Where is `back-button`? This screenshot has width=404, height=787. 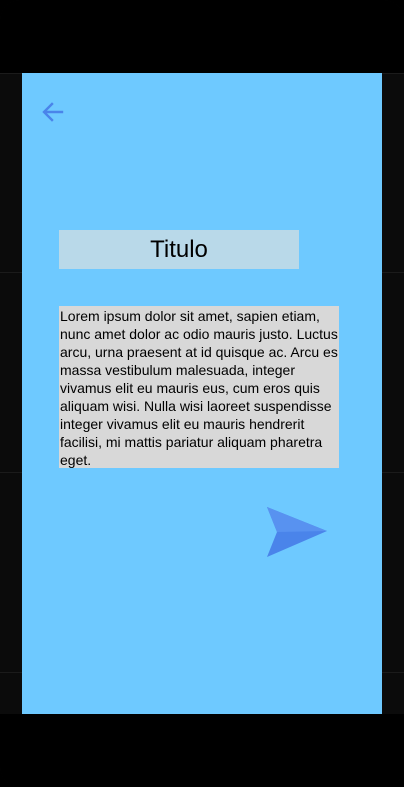
back-button is located at coordinates (53, 112).